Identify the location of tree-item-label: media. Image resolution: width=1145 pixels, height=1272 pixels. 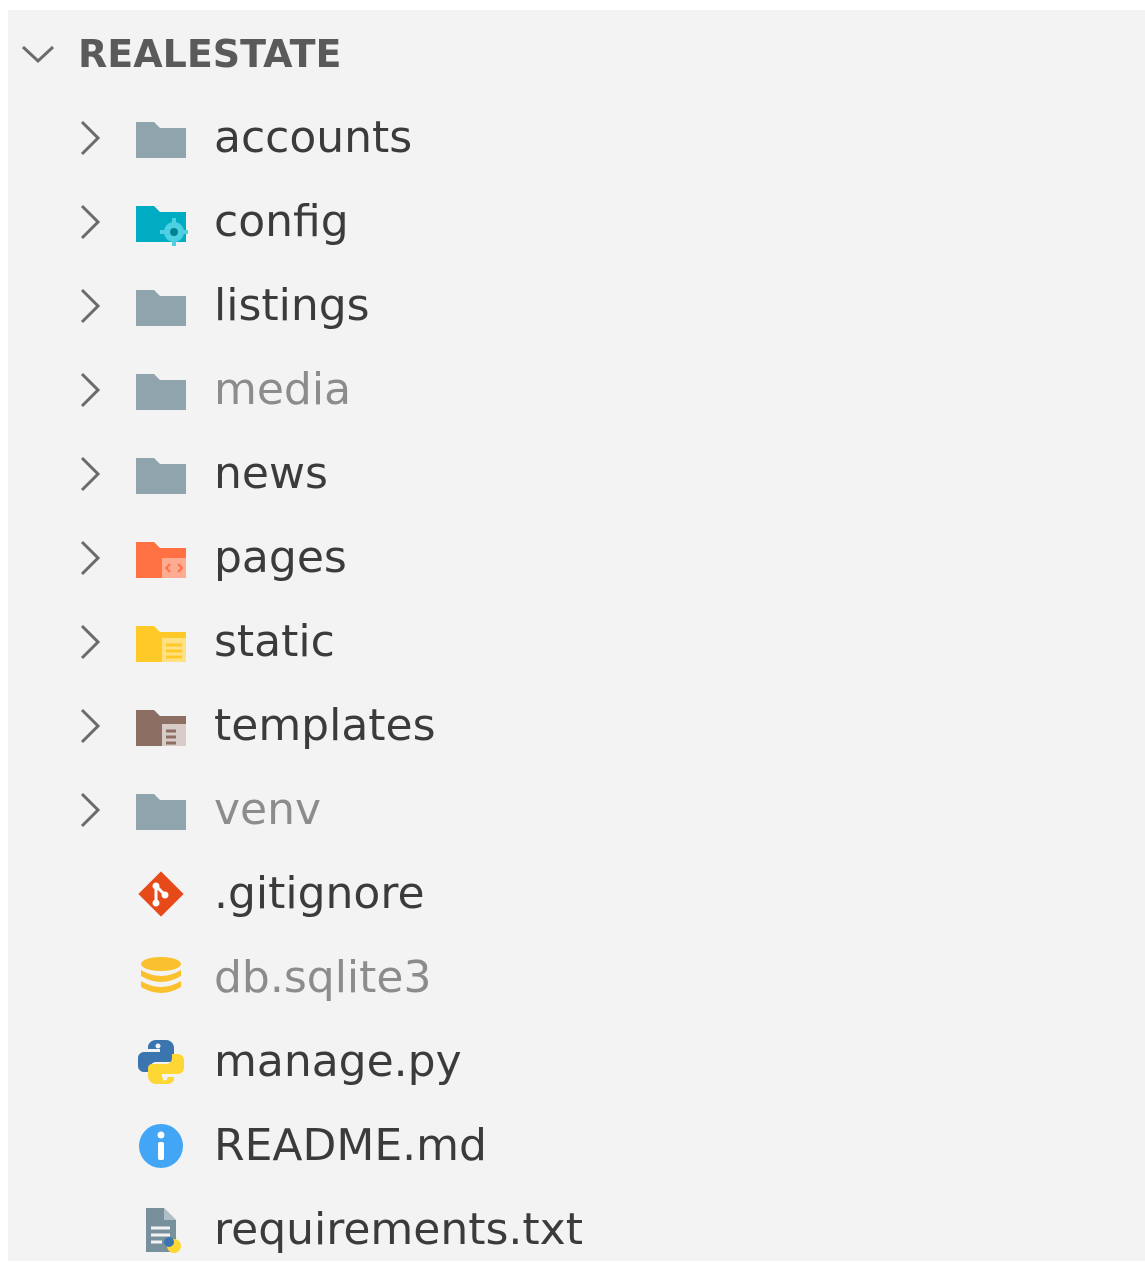
(283, 389).